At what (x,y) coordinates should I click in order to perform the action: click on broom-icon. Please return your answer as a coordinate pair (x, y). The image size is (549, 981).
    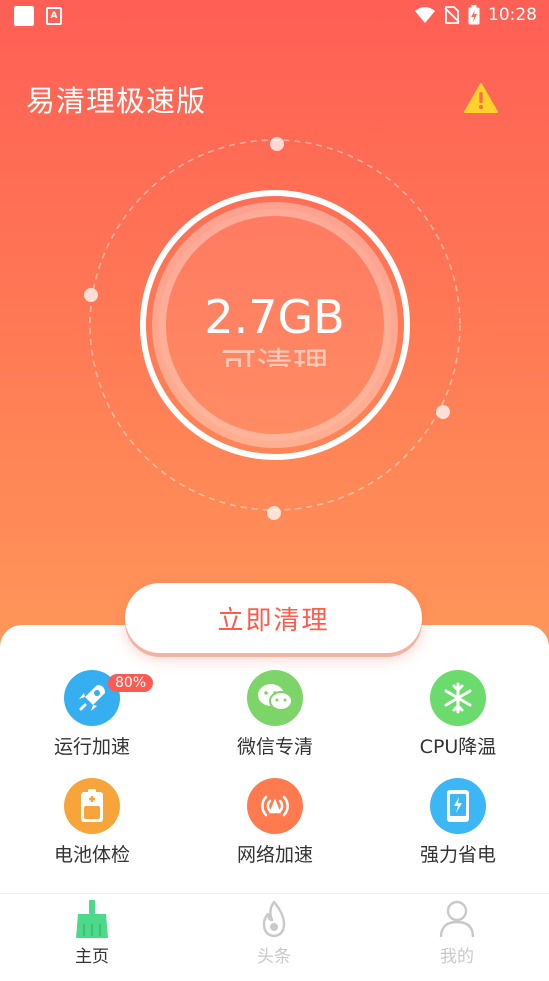
    Looking at the image, I should click on (92, 919).